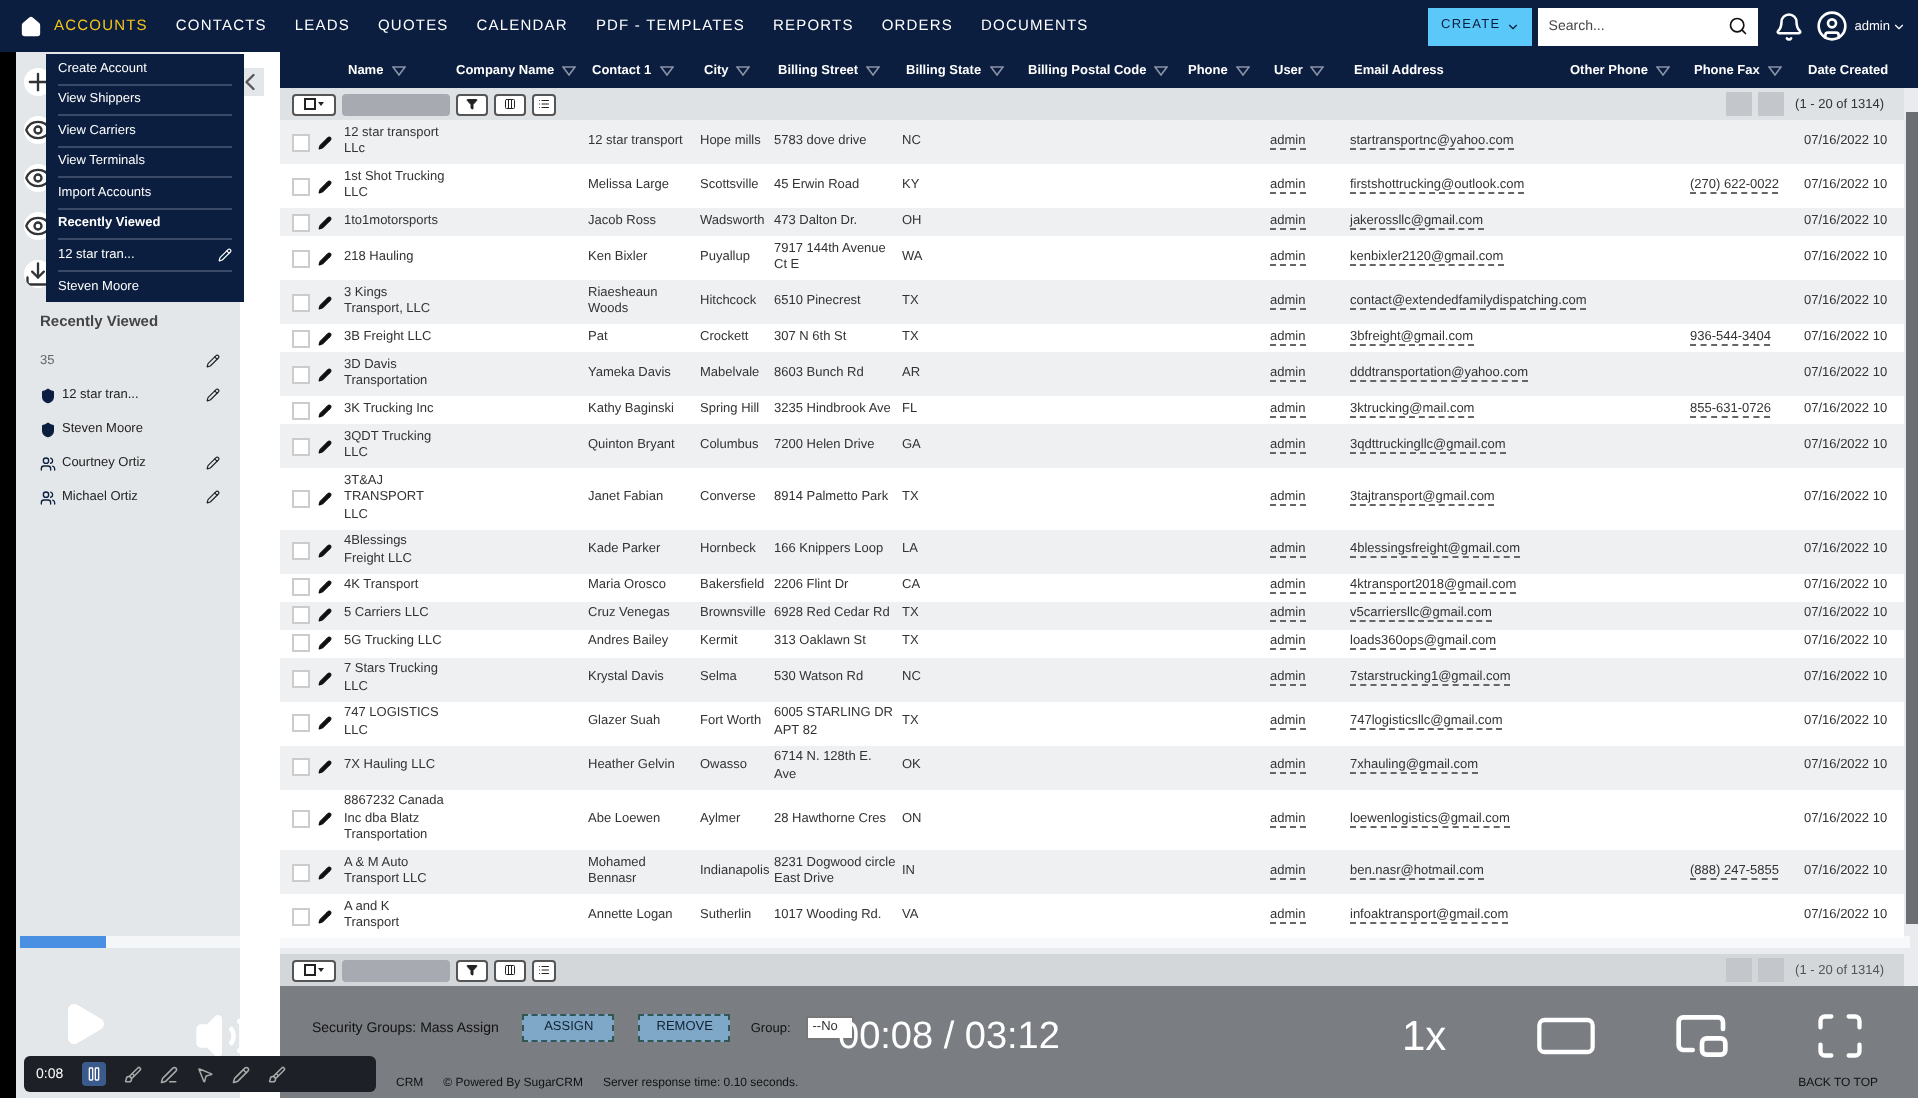 The image size is (1918, 1098). I want to click on home-icon, so click(31, 26).